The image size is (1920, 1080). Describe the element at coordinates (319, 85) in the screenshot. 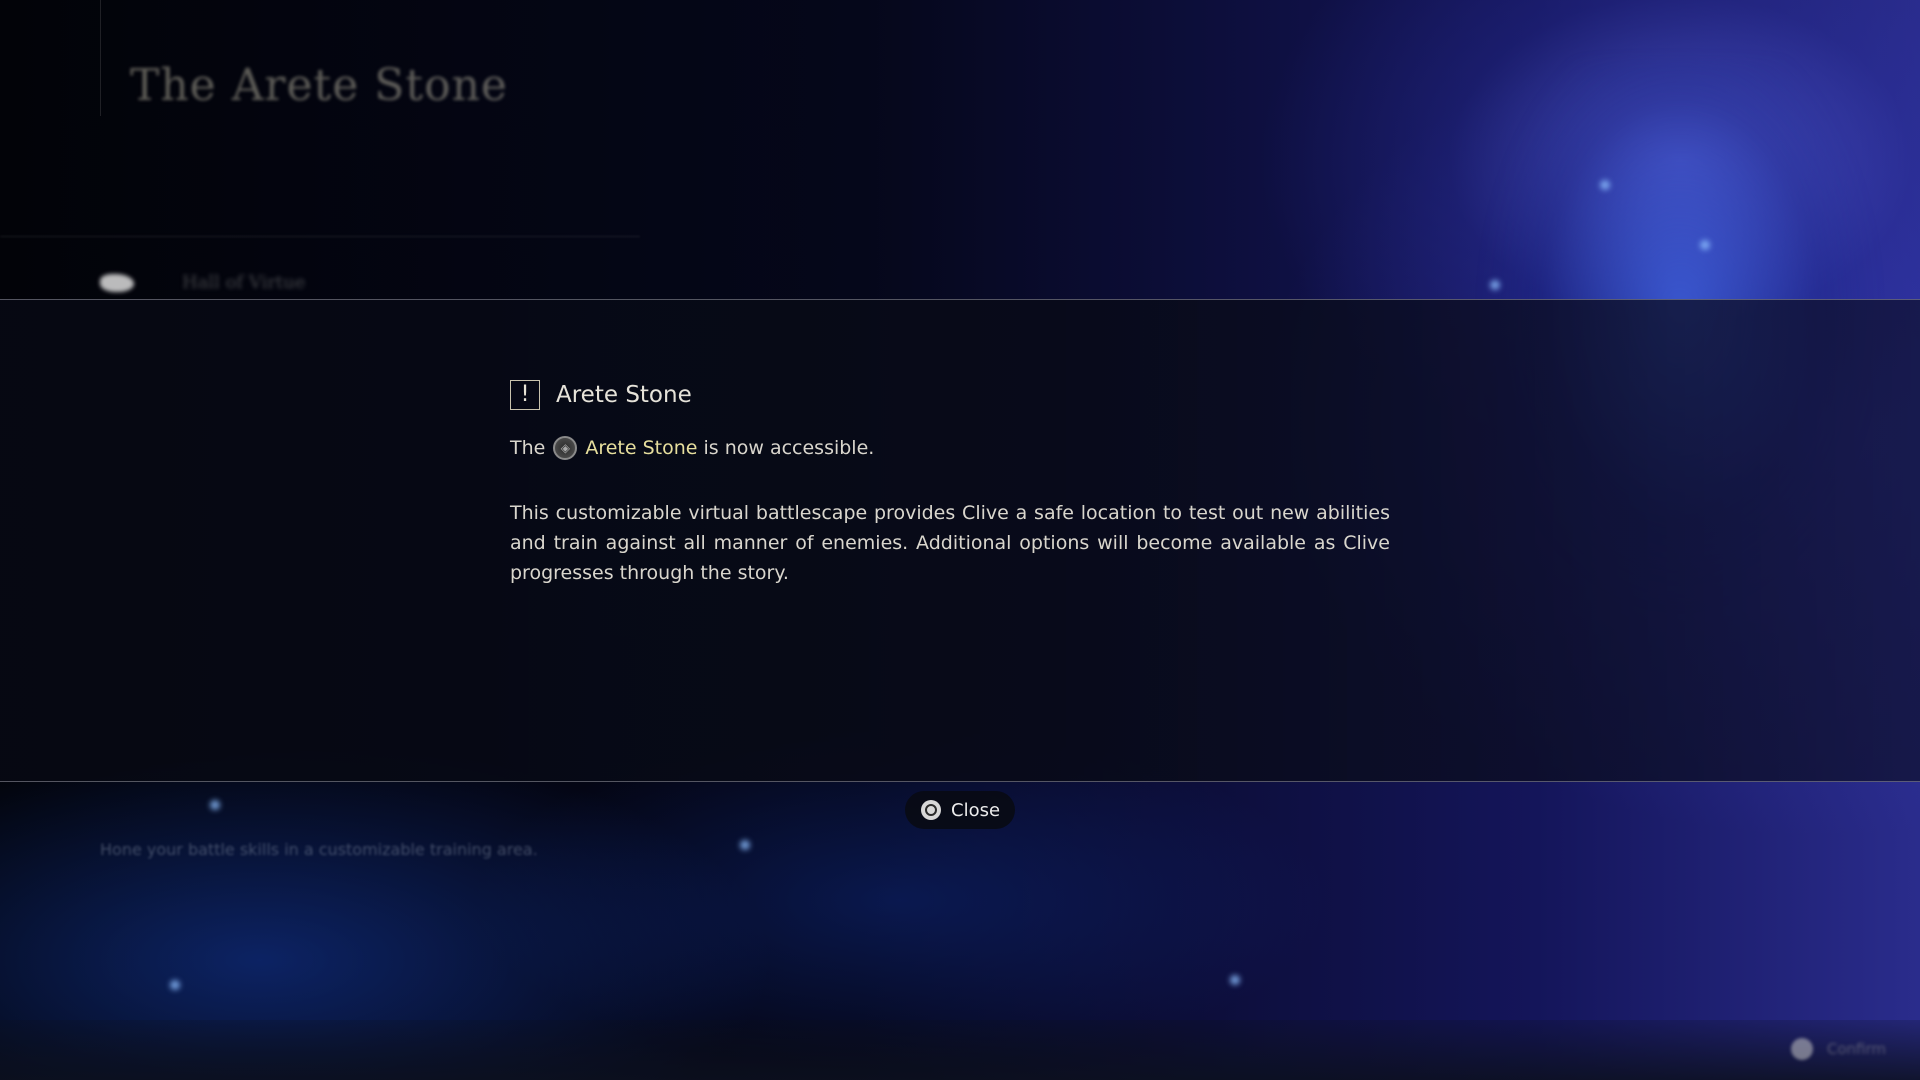

I see `page-title: The Arete Stone` at that location.